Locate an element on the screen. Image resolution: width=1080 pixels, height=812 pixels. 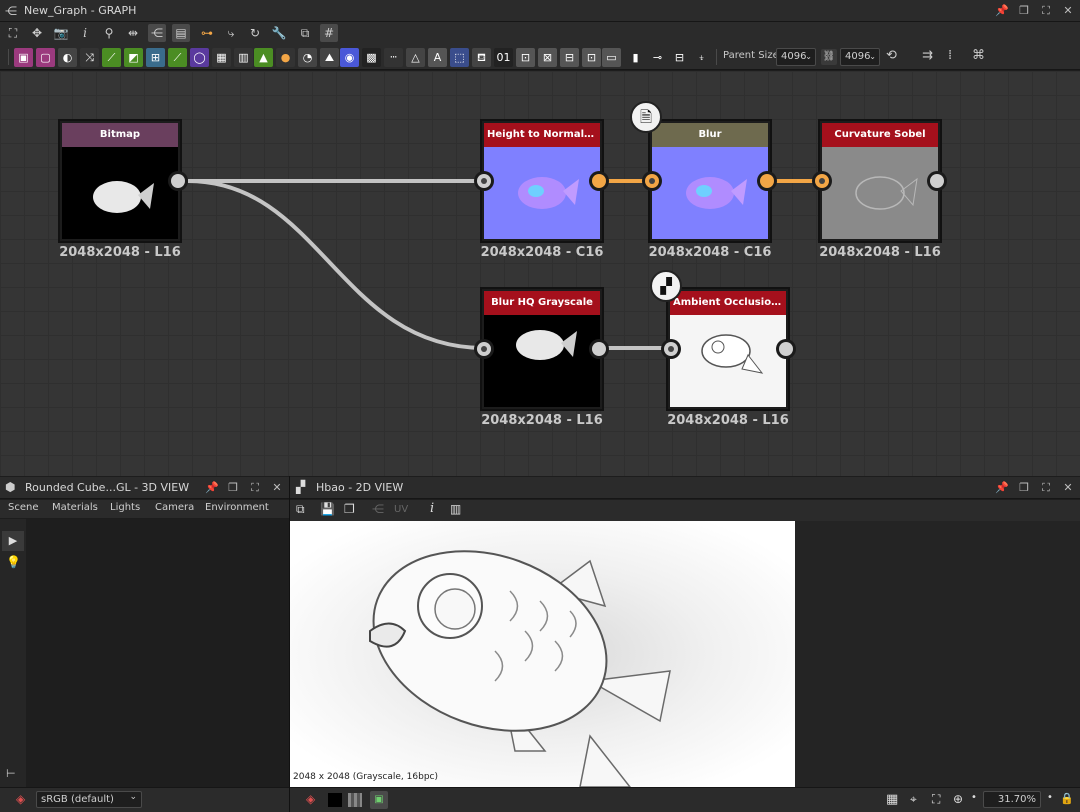
center-icon: ⊕ is located at coordinates (958, 799).